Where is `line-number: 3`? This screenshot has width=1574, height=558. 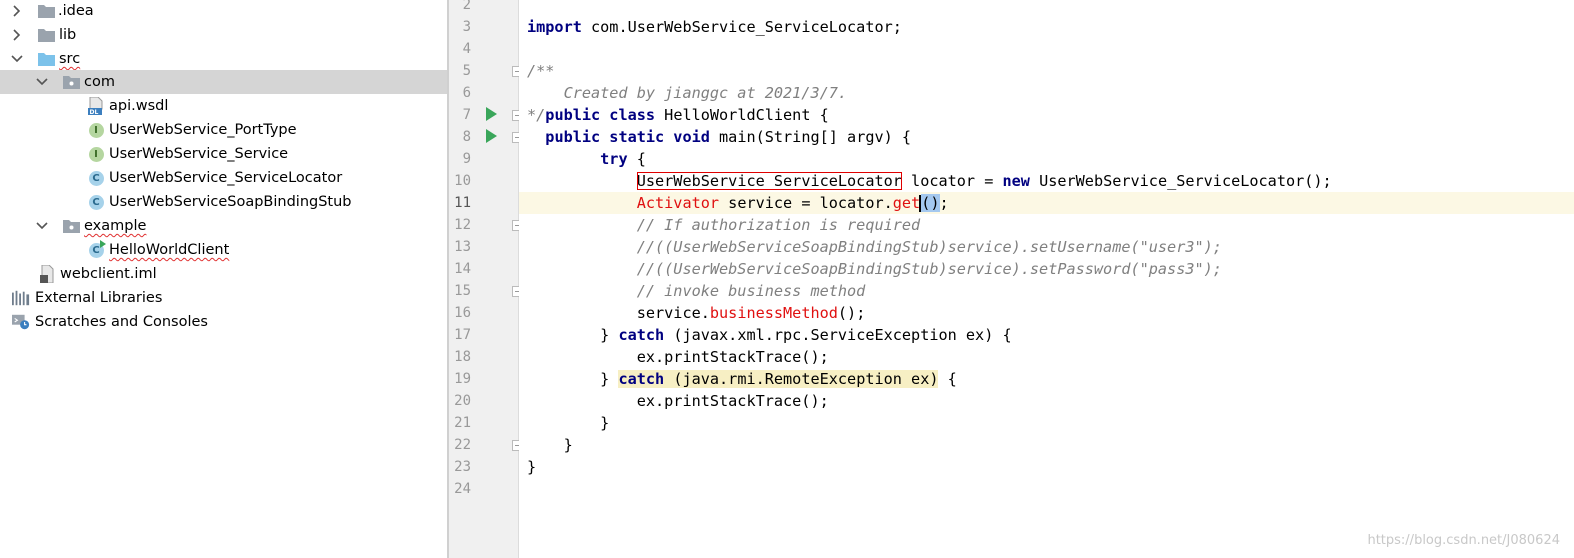 line-number: 3 is located at coordinates (460, 27).